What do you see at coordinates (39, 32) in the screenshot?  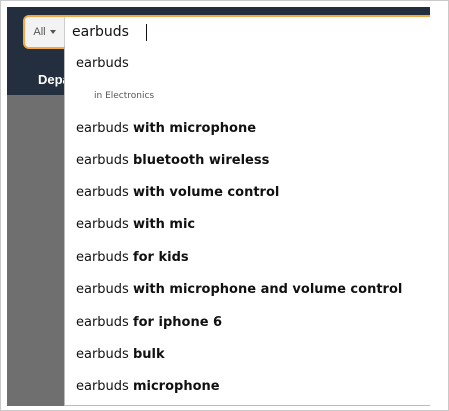 I see `search-category-label: All` at bounding box center [39, 32].